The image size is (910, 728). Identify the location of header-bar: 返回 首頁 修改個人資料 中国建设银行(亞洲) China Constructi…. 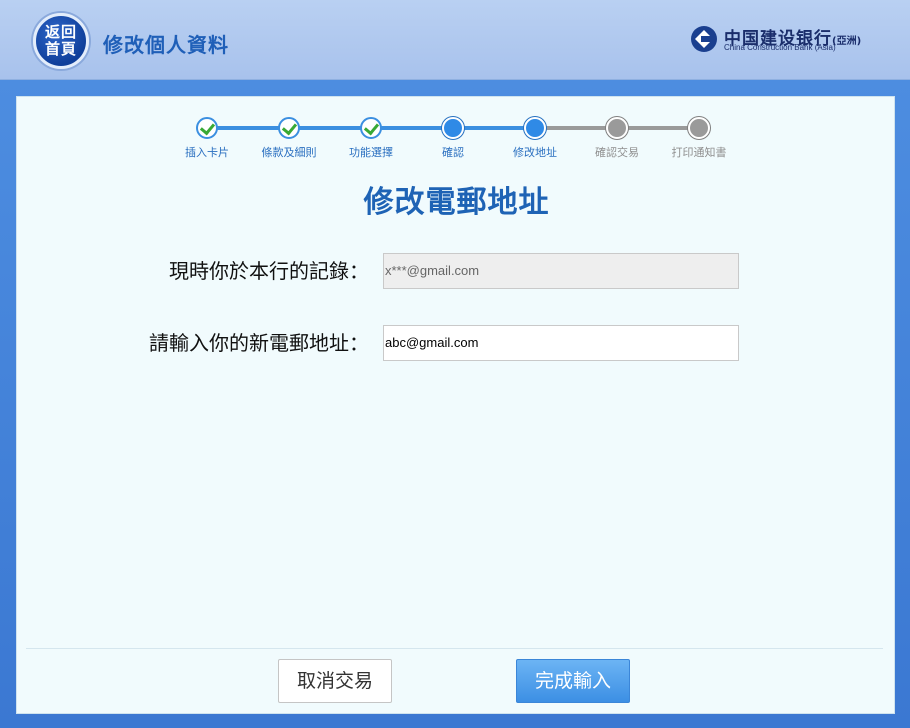
(455, 40).